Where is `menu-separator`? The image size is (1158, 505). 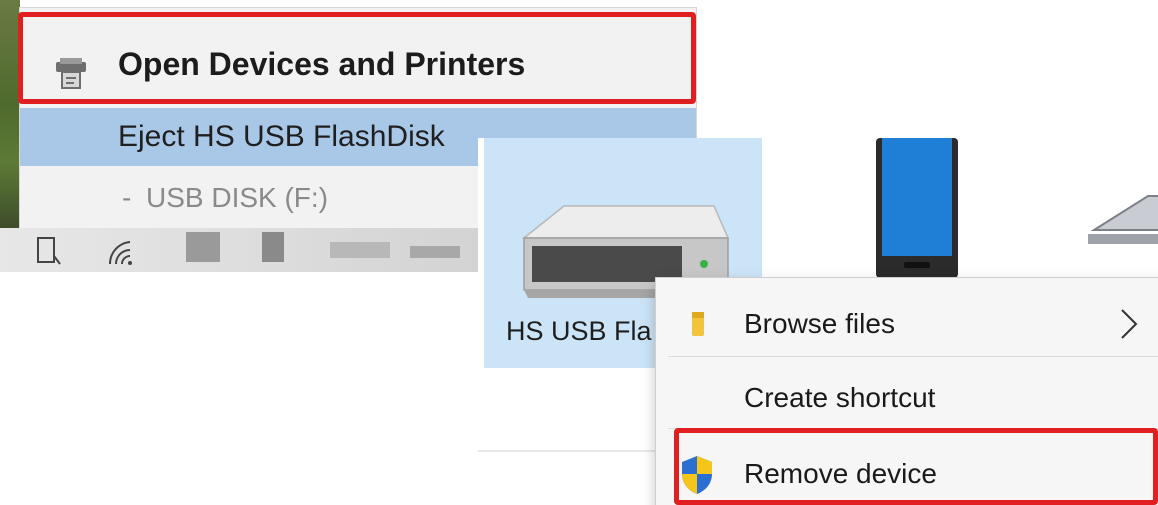 menu-separator is located at coordinates (913, 356).